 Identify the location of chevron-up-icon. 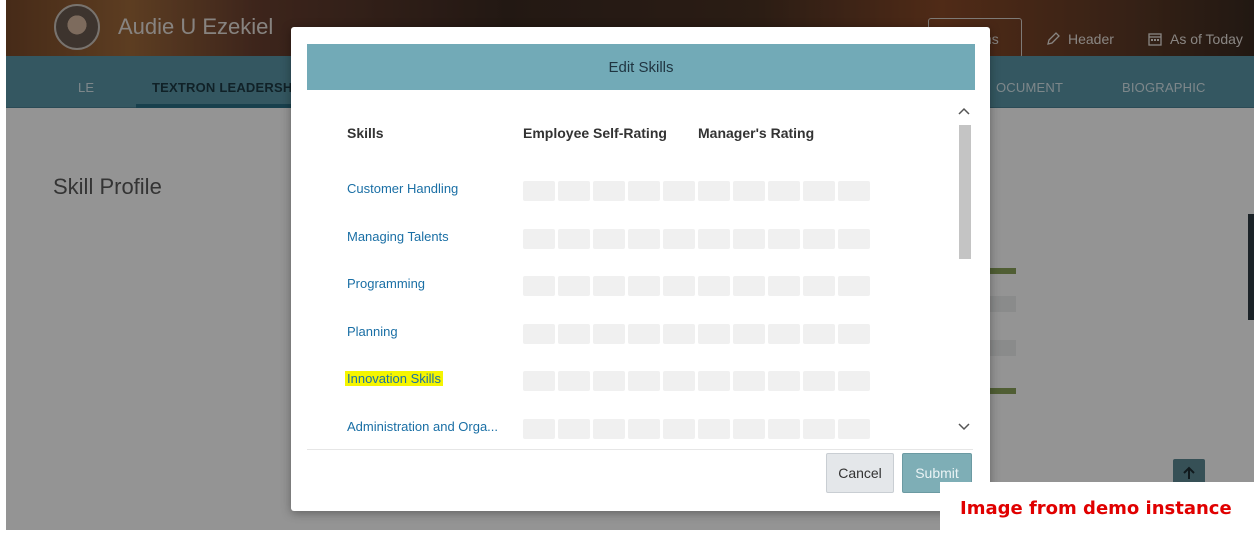
(964, 111).